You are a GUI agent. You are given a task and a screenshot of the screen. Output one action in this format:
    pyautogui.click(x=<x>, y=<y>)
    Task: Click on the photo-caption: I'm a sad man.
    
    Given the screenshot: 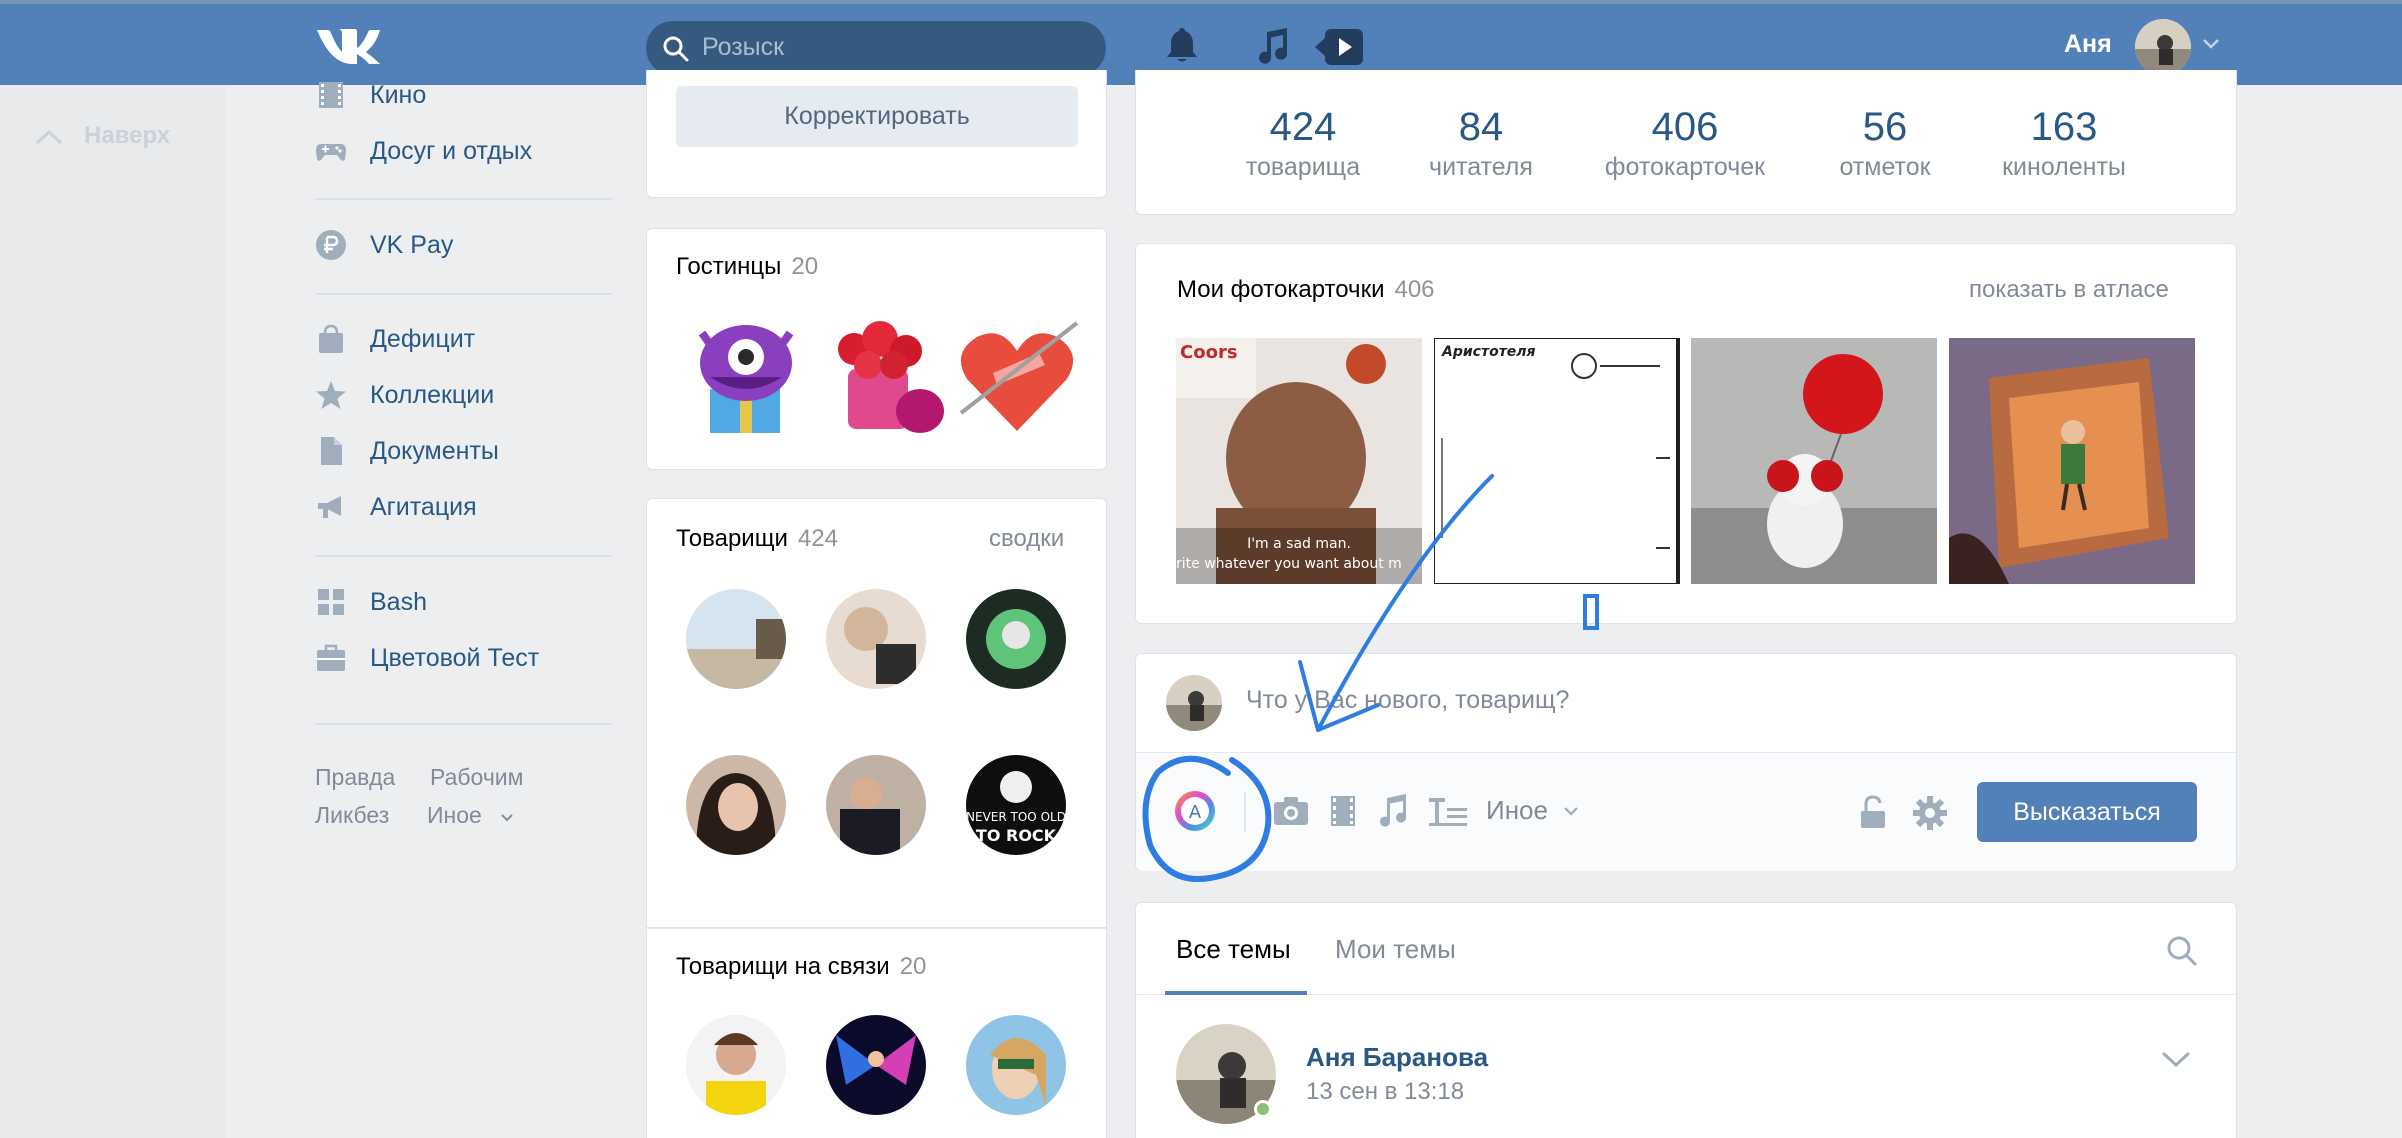 What is the action you would take?
    pyautogui.click(x=1299, y=544)
    